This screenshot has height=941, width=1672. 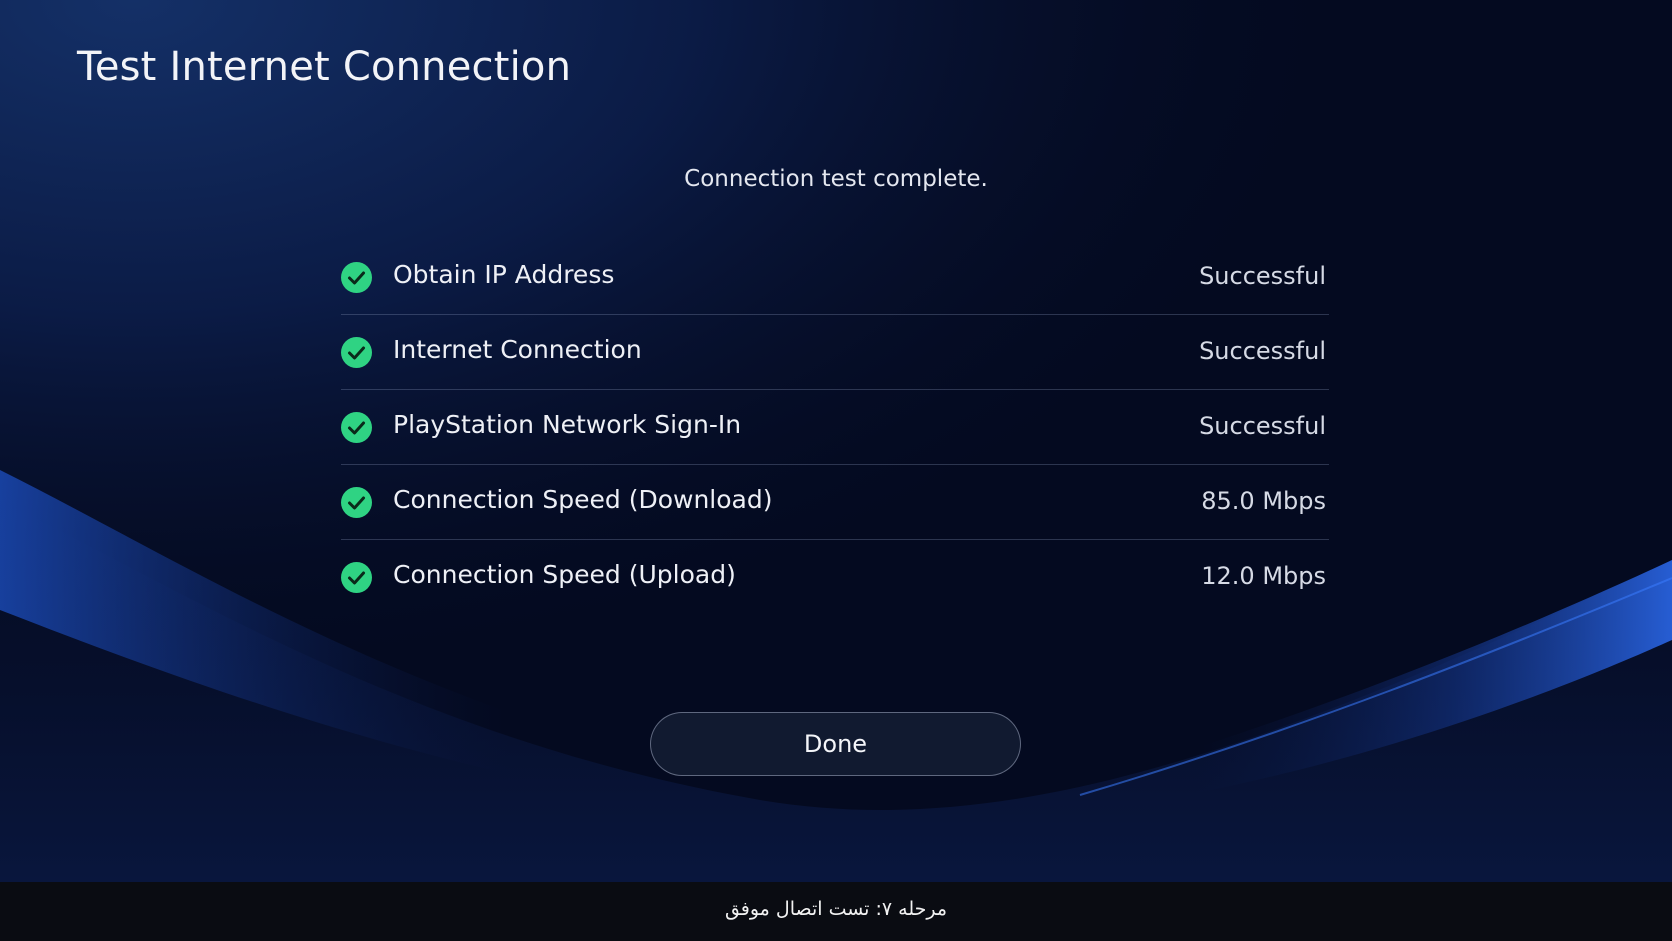 What do you see at coordinates (517, 349) in the screenshot?
I see `result-label: Internet Connection` at bounding box center [517, 349].